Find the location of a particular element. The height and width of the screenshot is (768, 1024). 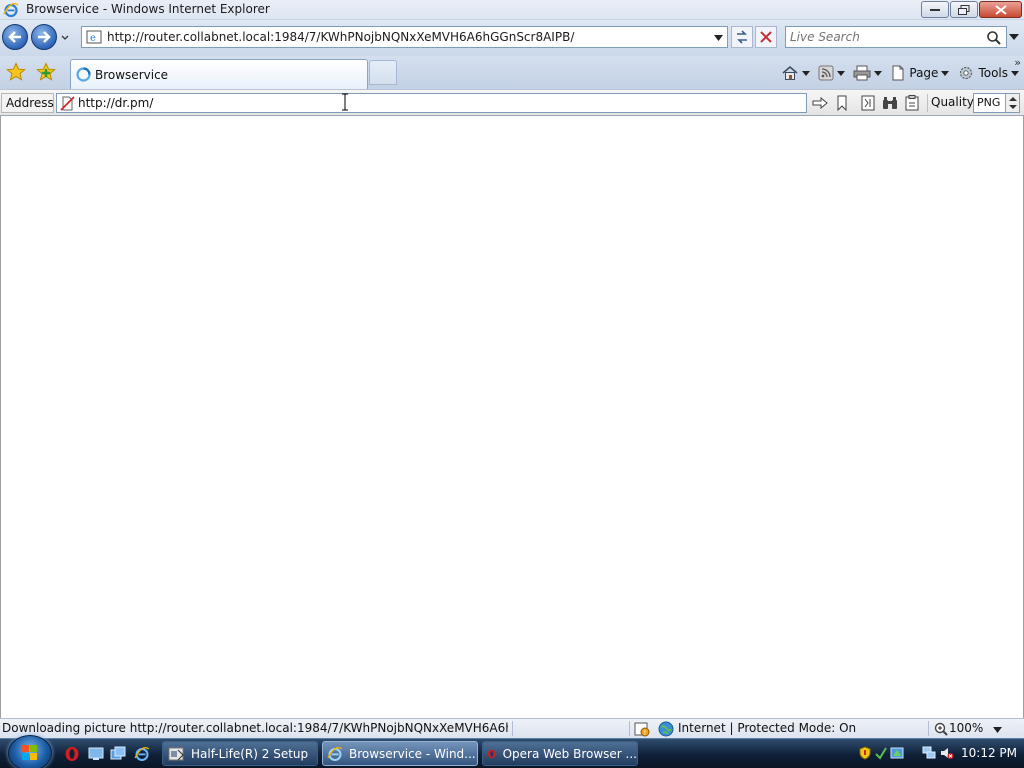

close-icon is located at coordinates (1000, 9).